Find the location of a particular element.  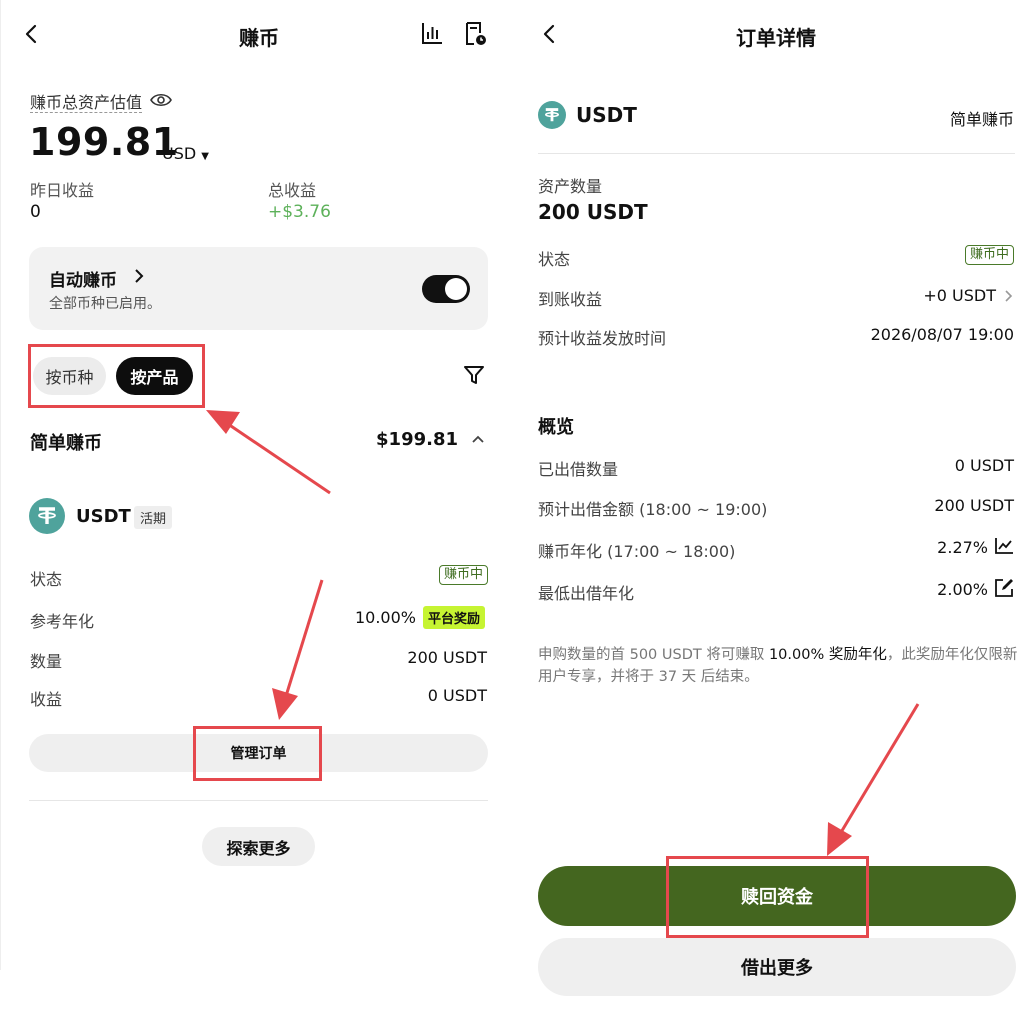

arrow-to-tabs is located at coordinates (268, 452).